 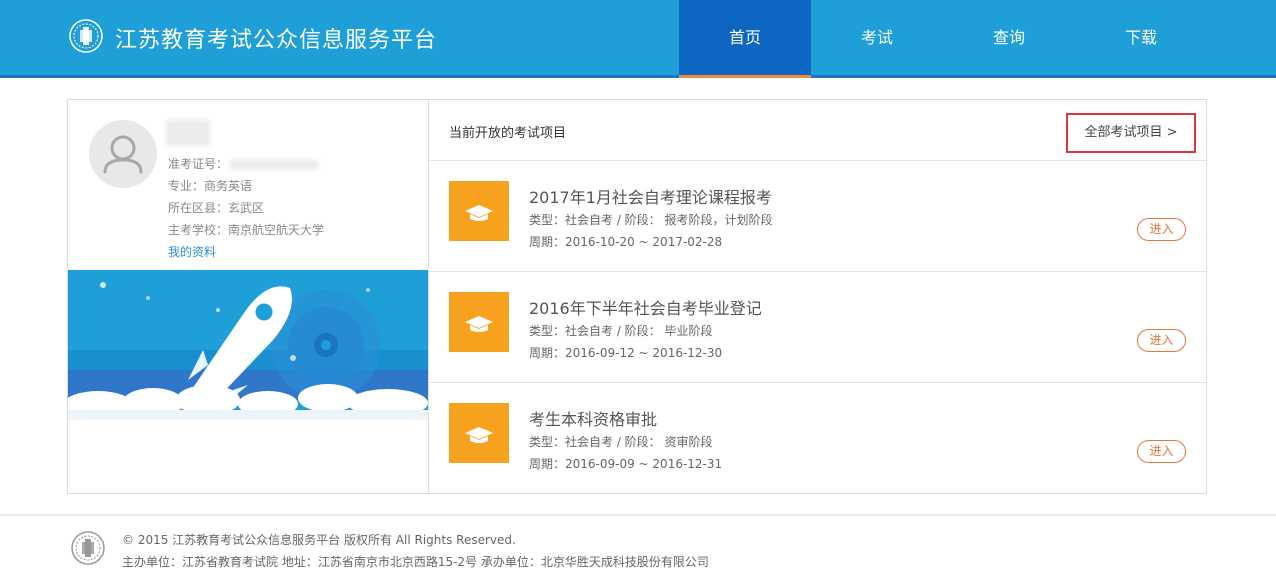 I want to click on nav-download: 下载, so click(x=1141, y=37).